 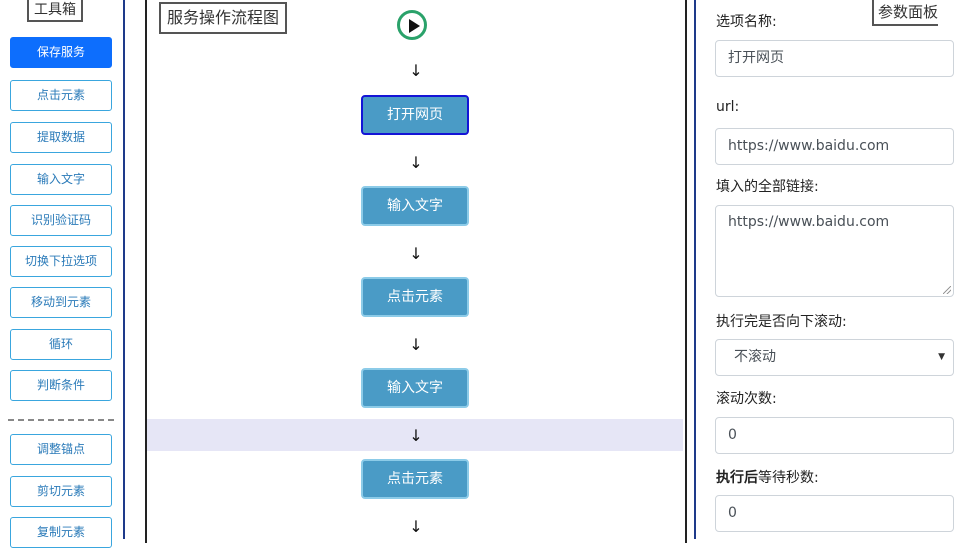 I want to click on wait-seconds-label-rest: 等待秒数:, so click(x=788, y=478).